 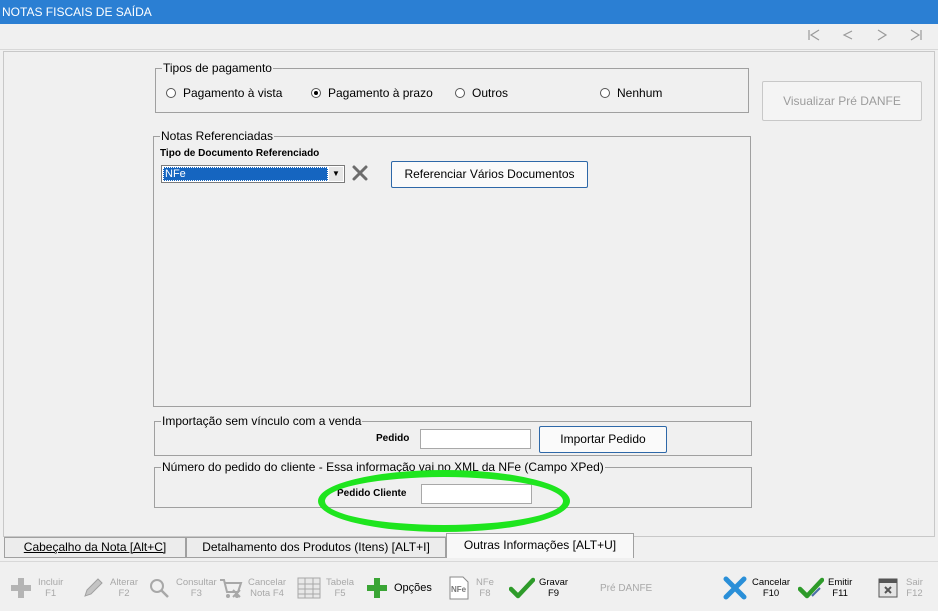 I want to click on tool-shortcut: Nota F4, so click(x=267, y=593).